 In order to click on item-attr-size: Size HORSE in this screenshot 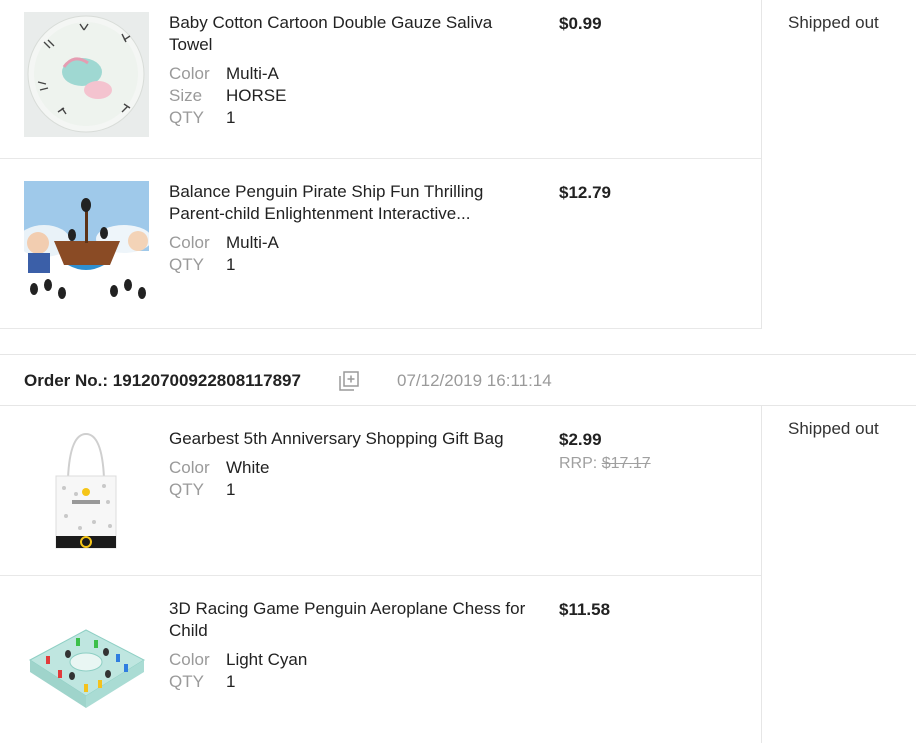, I will do `click(349, 96)`.